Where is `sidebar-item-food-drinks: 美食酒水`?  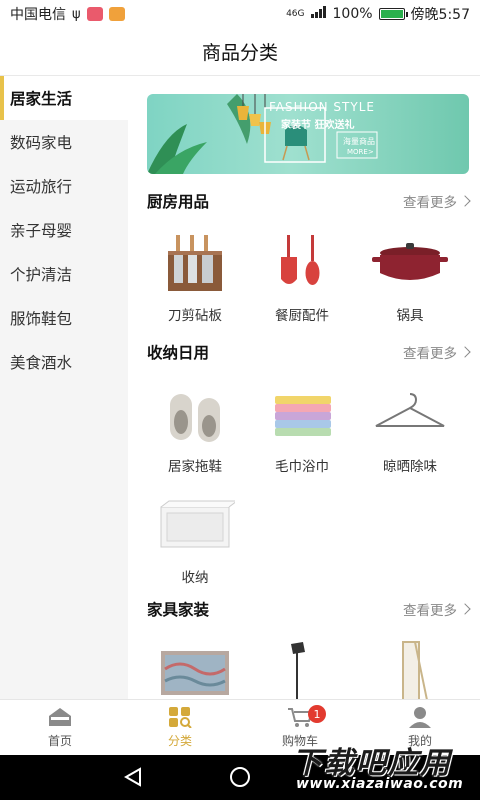 sidebar-item-food-drinks: 美食酒水 is located at coordinates (64, 362).